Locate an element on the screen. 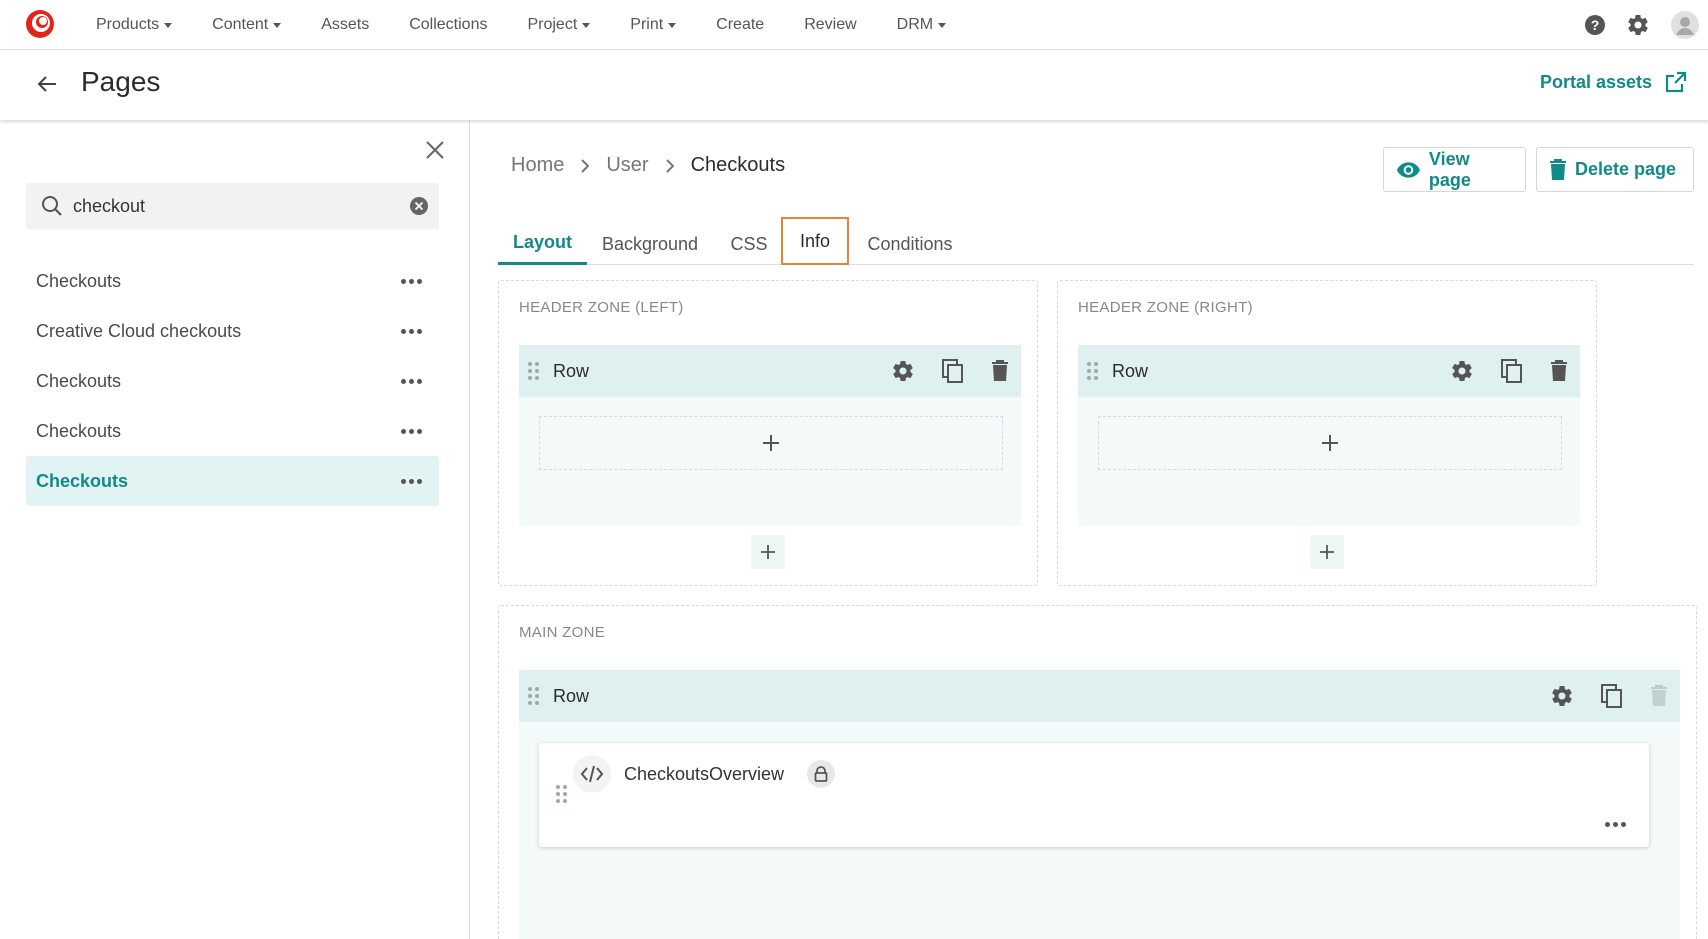 This screenshot has width=1708, height=939. nav-products: Products is located at coordinates (134, 25).